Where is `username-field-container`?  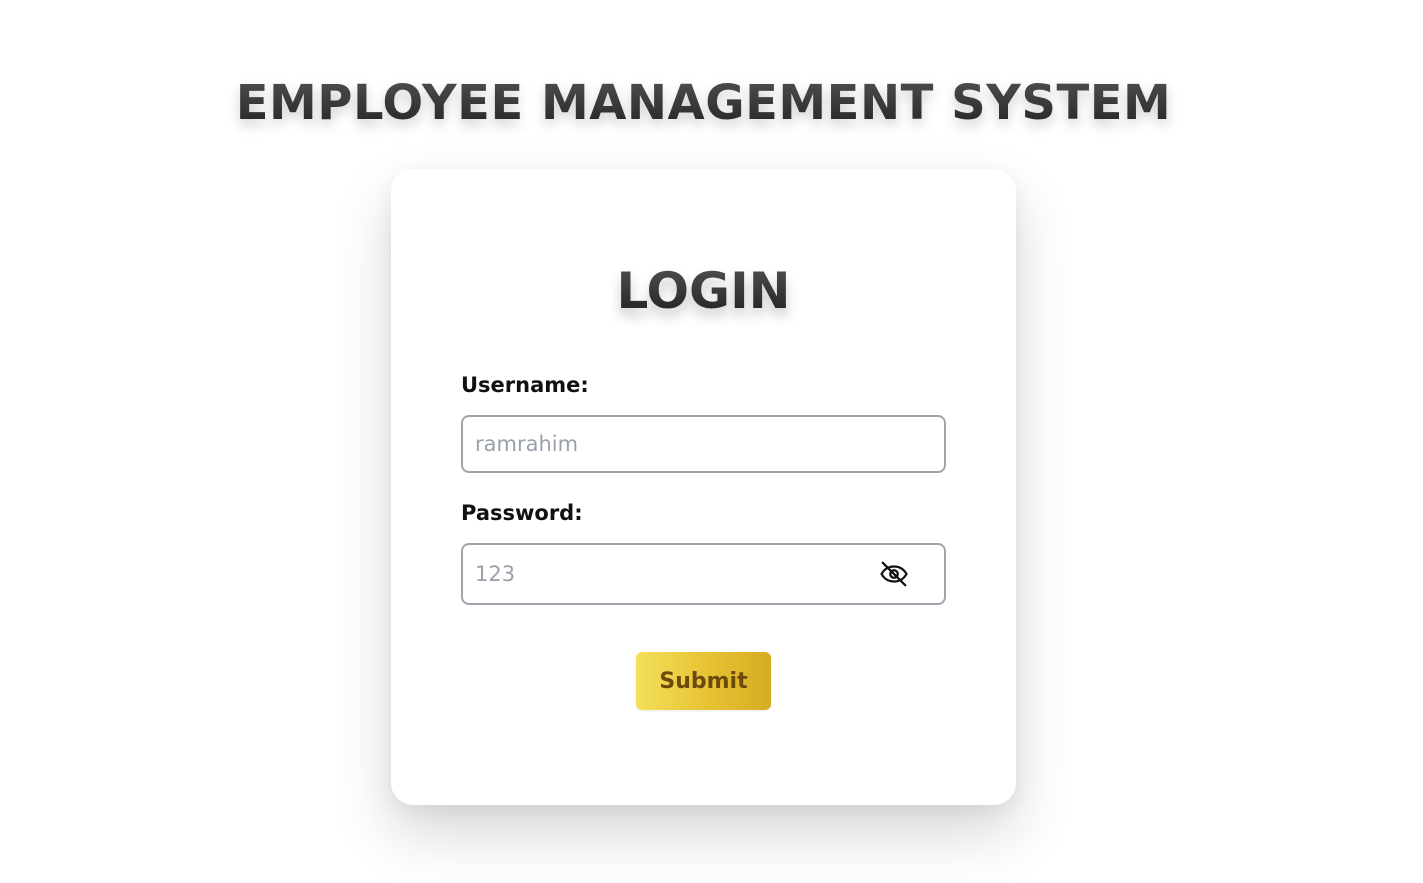
username-field-container is located at coordinates (703, 444).